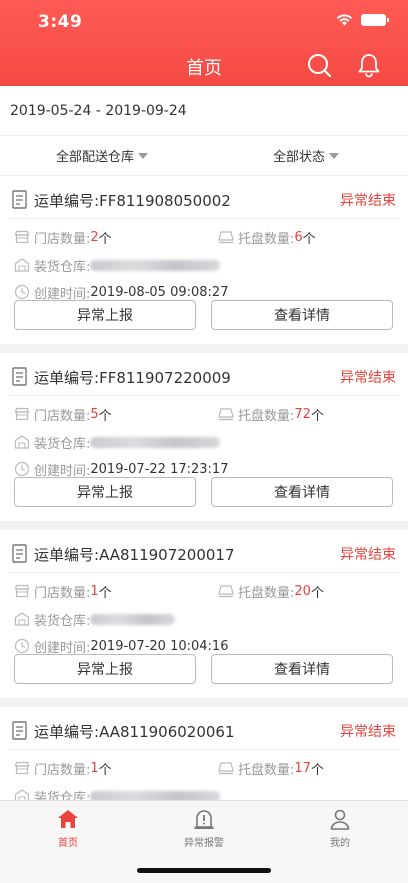  I want to click on order-header-row: 运单编号:AA811907200017 异常结束, so click(204, 554).